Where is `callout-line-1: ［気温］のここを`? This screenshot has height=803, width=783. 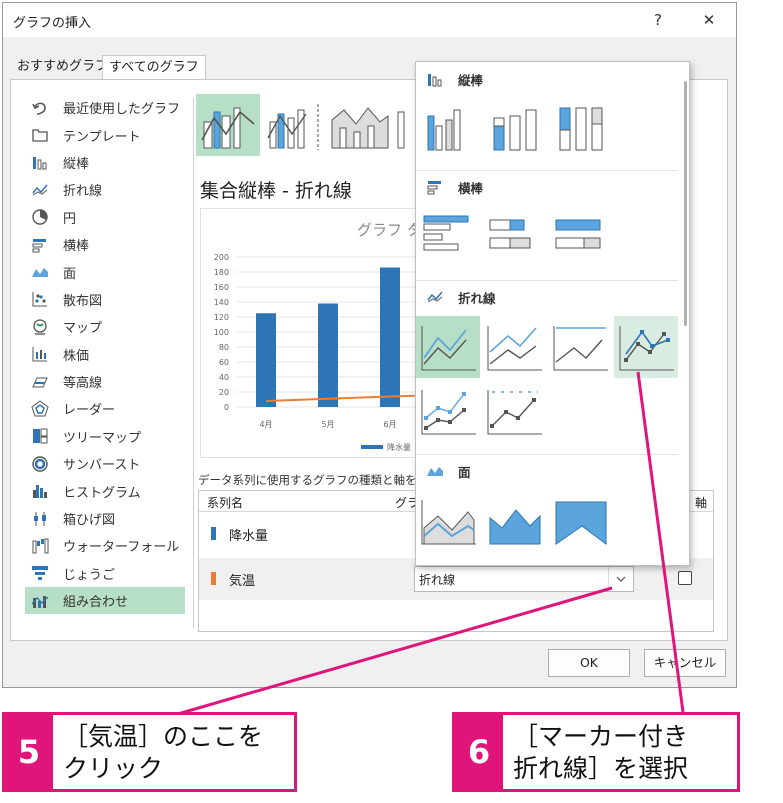 callout-line-1: ［気温］のここを is located at coordinates (163, 736).